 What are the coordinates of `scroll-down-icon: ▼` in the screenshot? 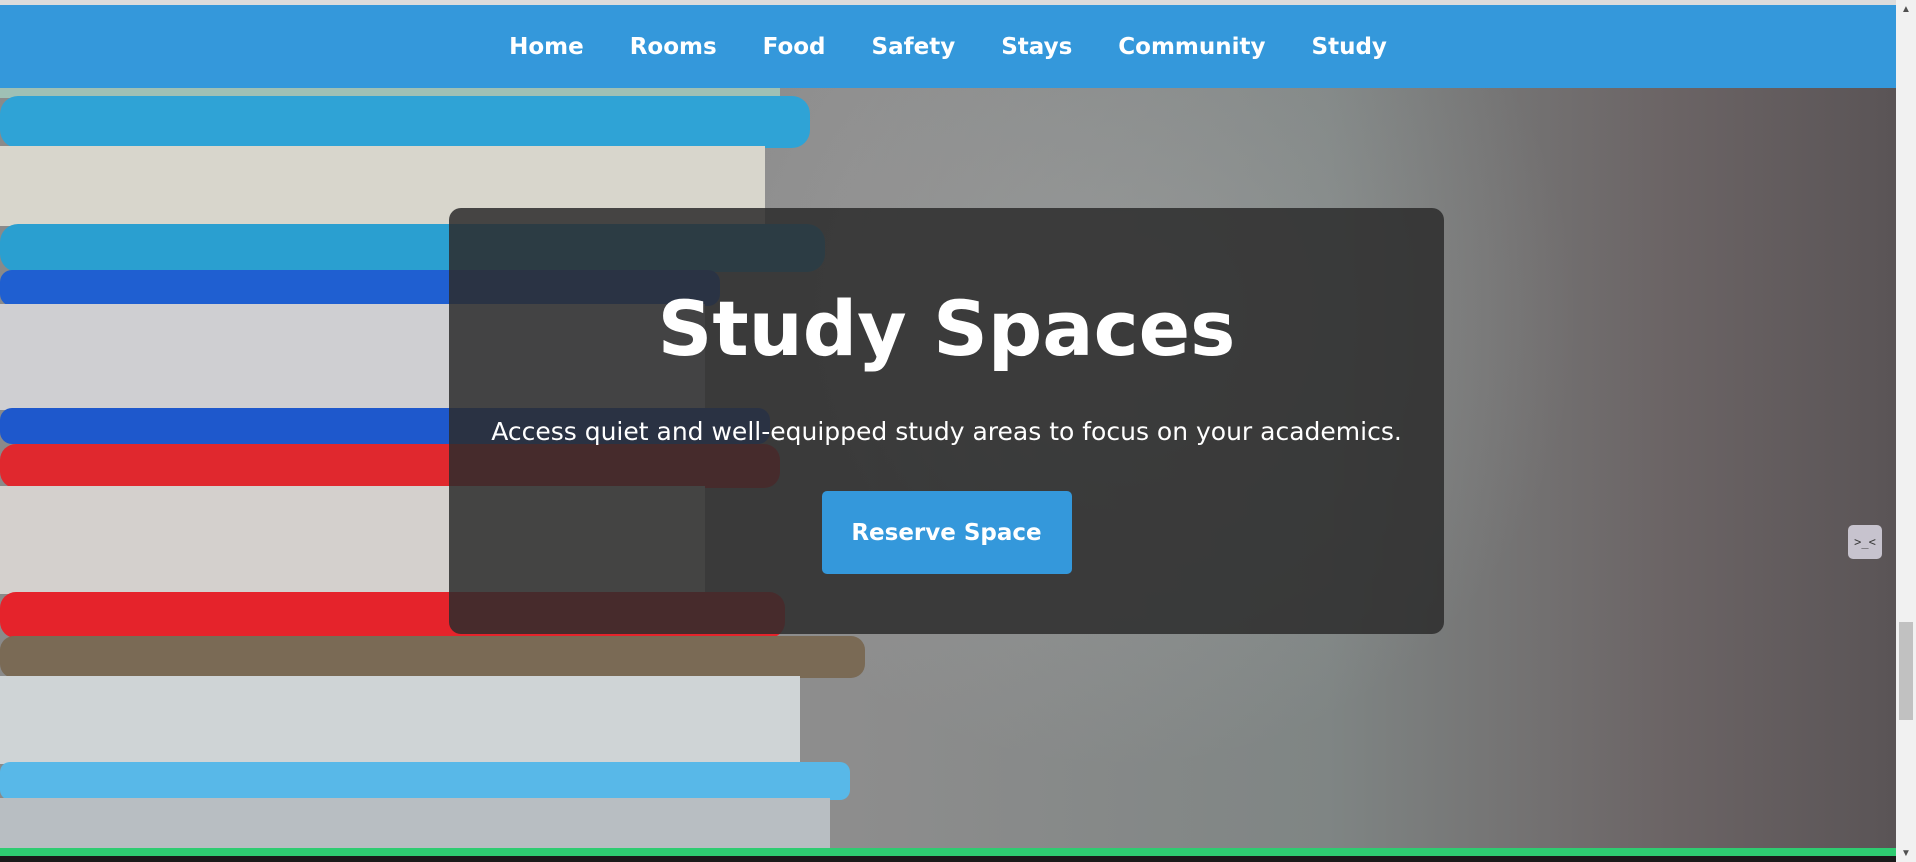 It's located at (1906, 853).